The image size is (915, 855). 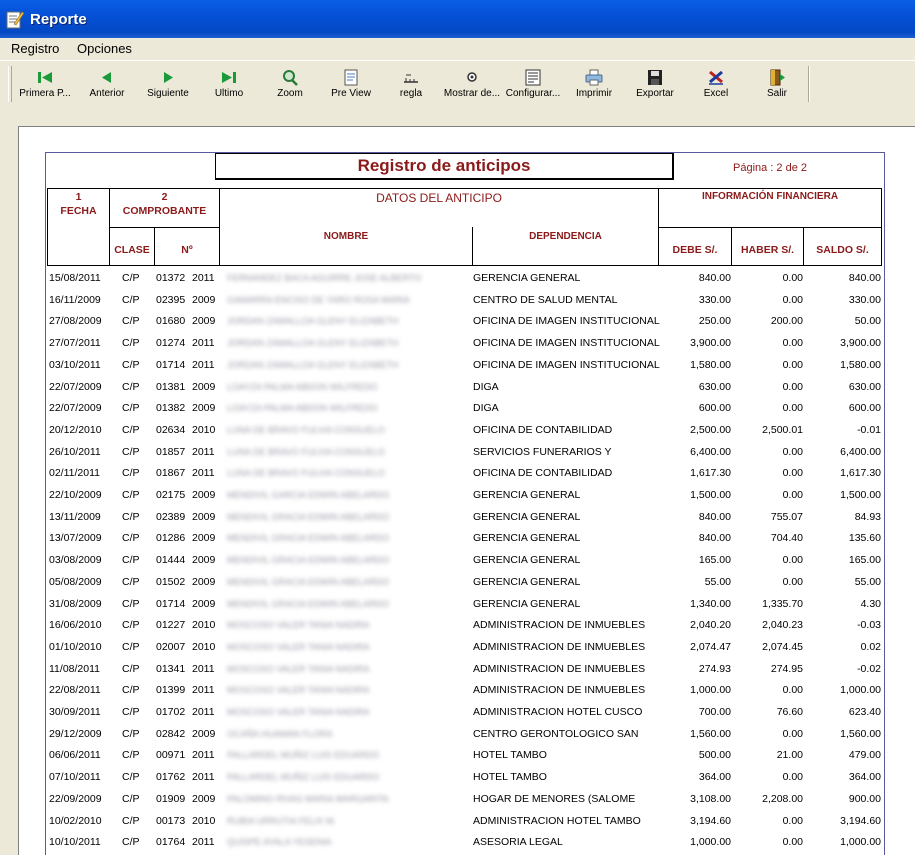 What do you see at coordinates (710, 820) in the screenshot?
I see `cell-debe: 3,194.60` at bounding box center [710, 820].